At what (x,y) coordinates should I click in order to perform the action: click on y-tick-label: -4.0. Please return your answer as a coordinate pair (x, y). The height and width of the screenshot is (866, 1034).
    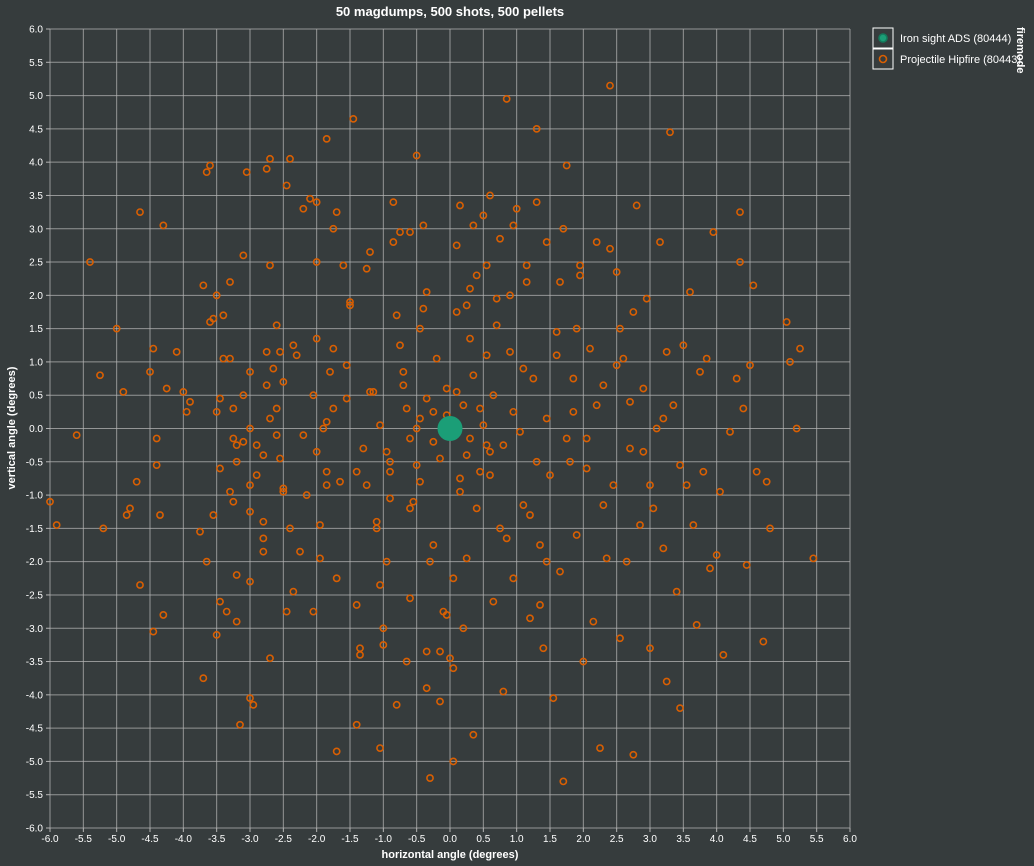
    Looking at the image, I should click on (35, 695).